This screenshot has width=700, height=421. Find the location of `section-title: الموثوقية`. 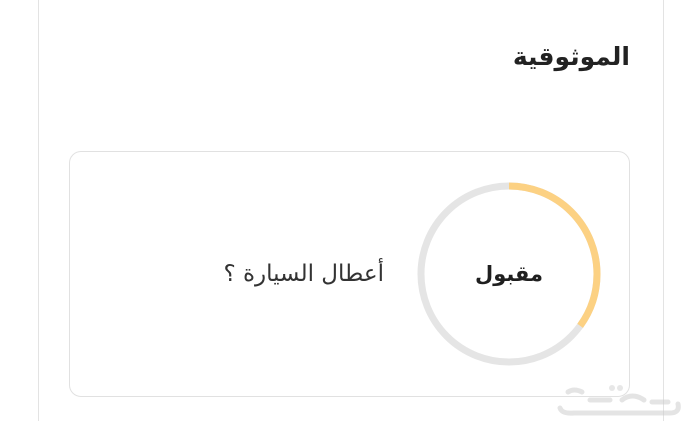

section-title: الموثوقية is located at coordinates (571, 56).